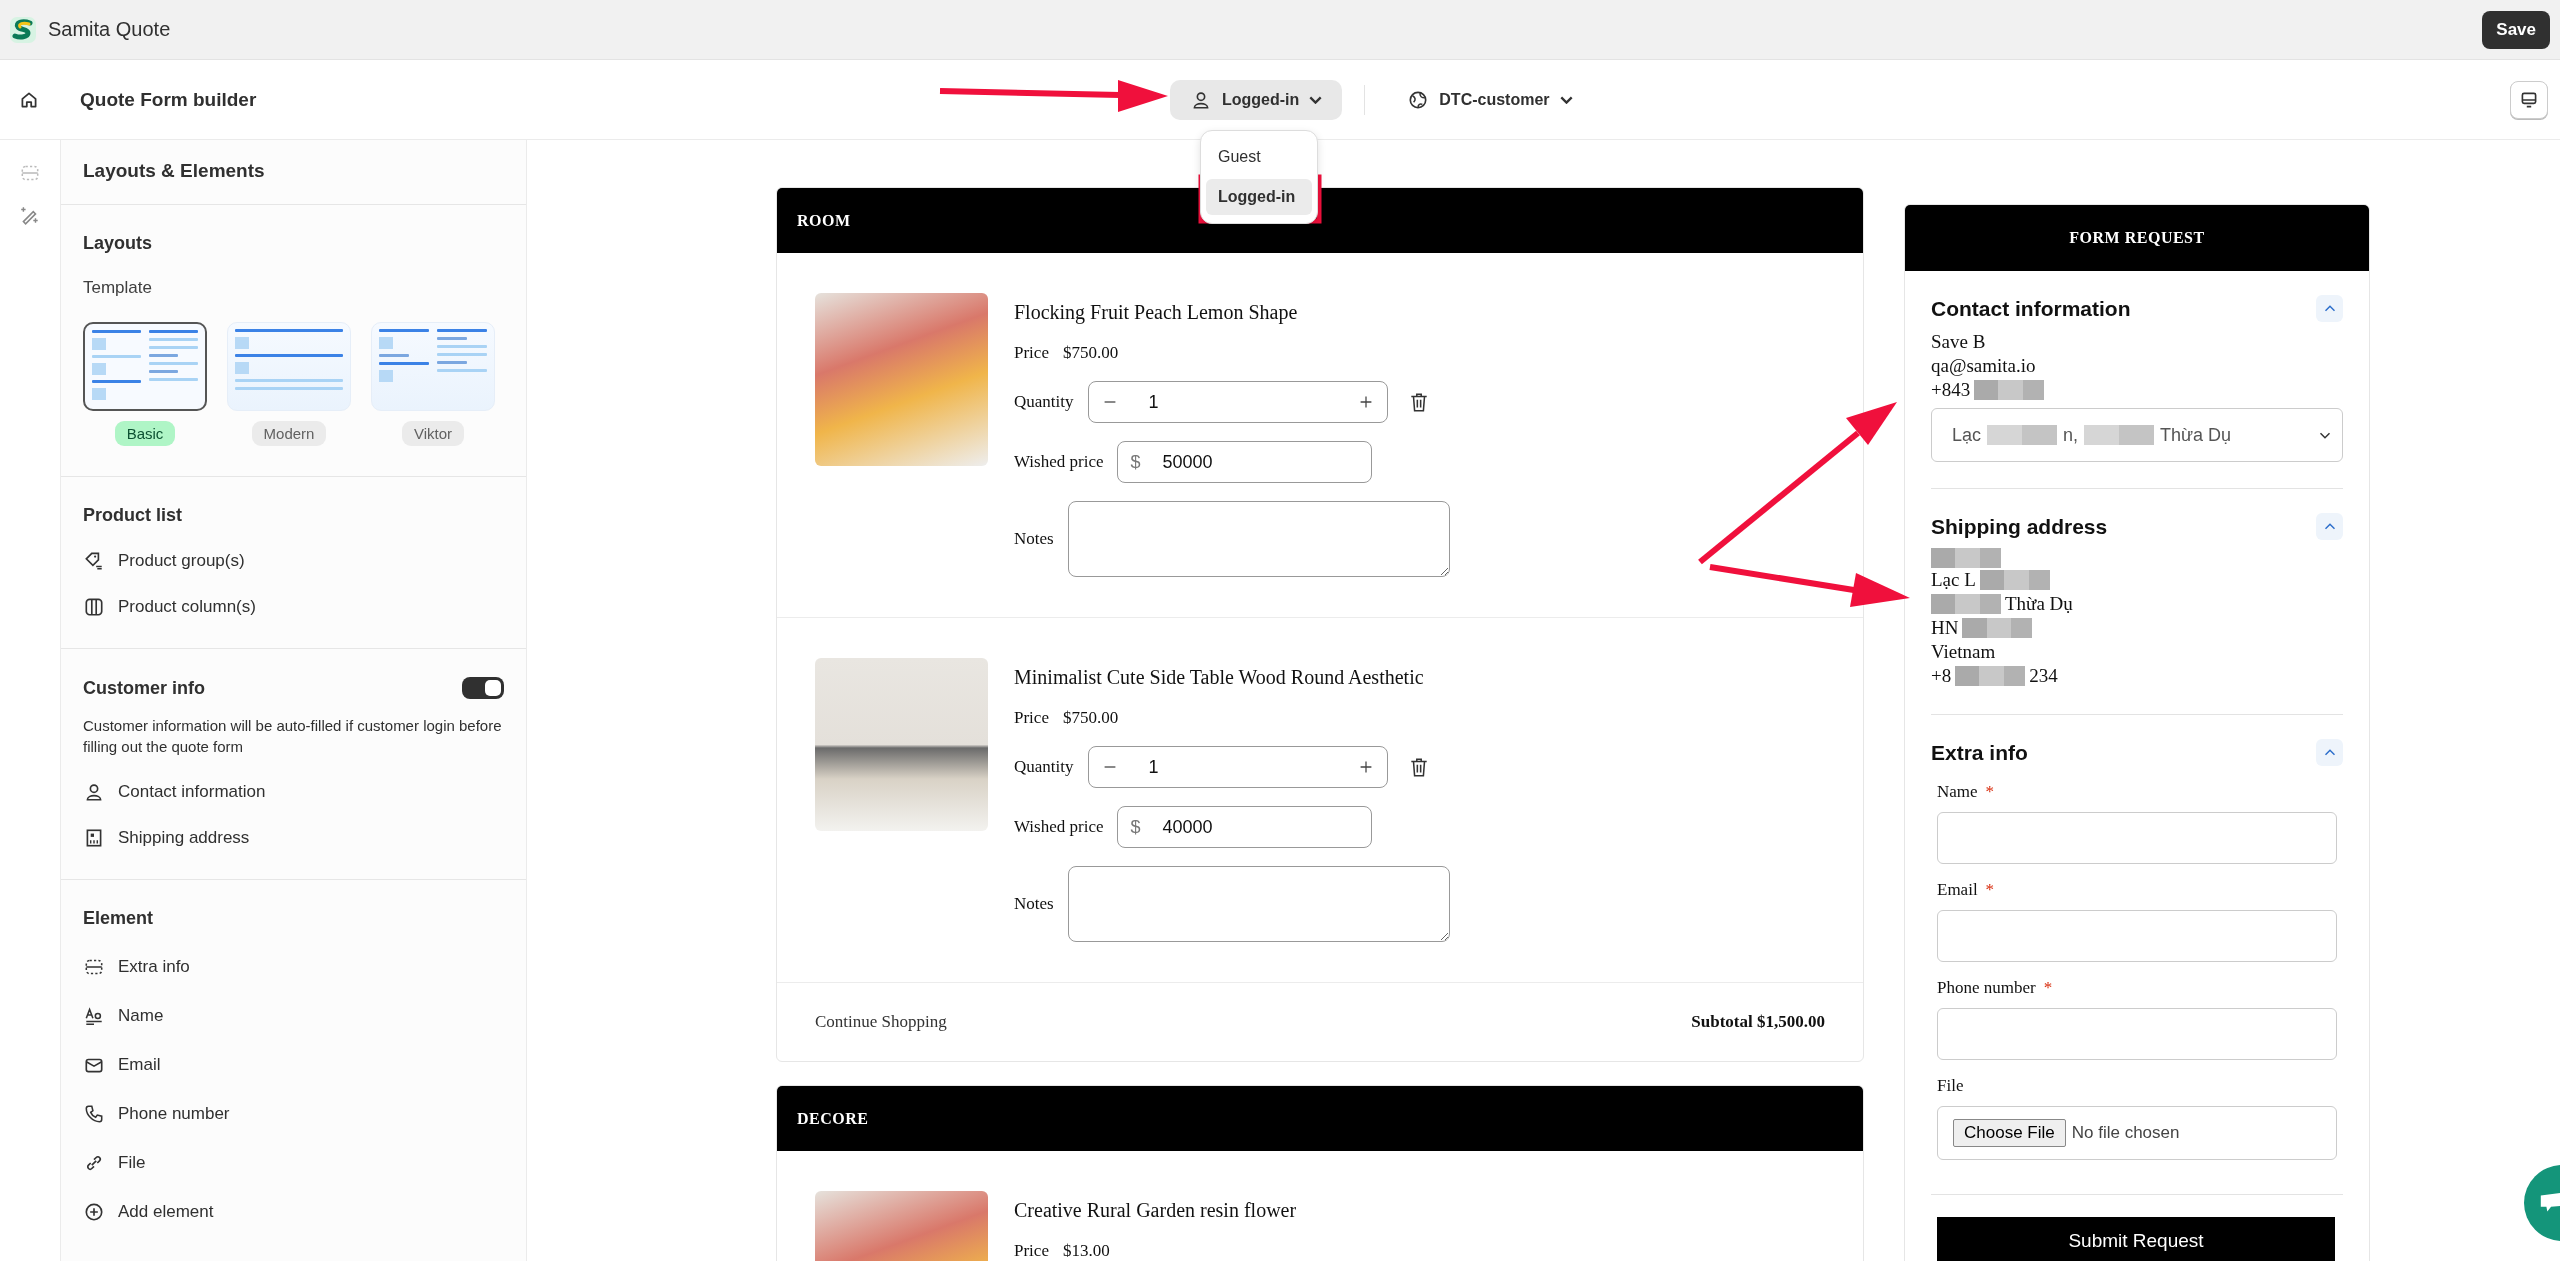 Image resolution: width=2560 pixels, height=1261 pixels. Describe the element at coordinates (293, 838) in the screenshot. I see `sidebar-item: Shipping address` at that location.